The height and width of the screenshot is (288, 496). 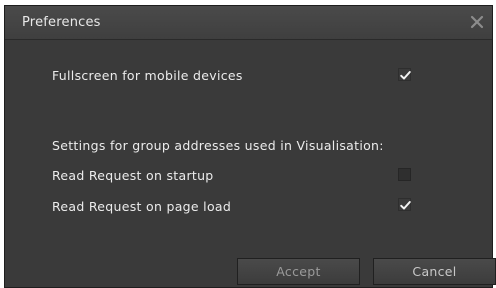 What do you see at coordinates (142, 206) in the screenshot?
I see `read-pageload-label: Read Request on page load` at bounding box center [142, 206].